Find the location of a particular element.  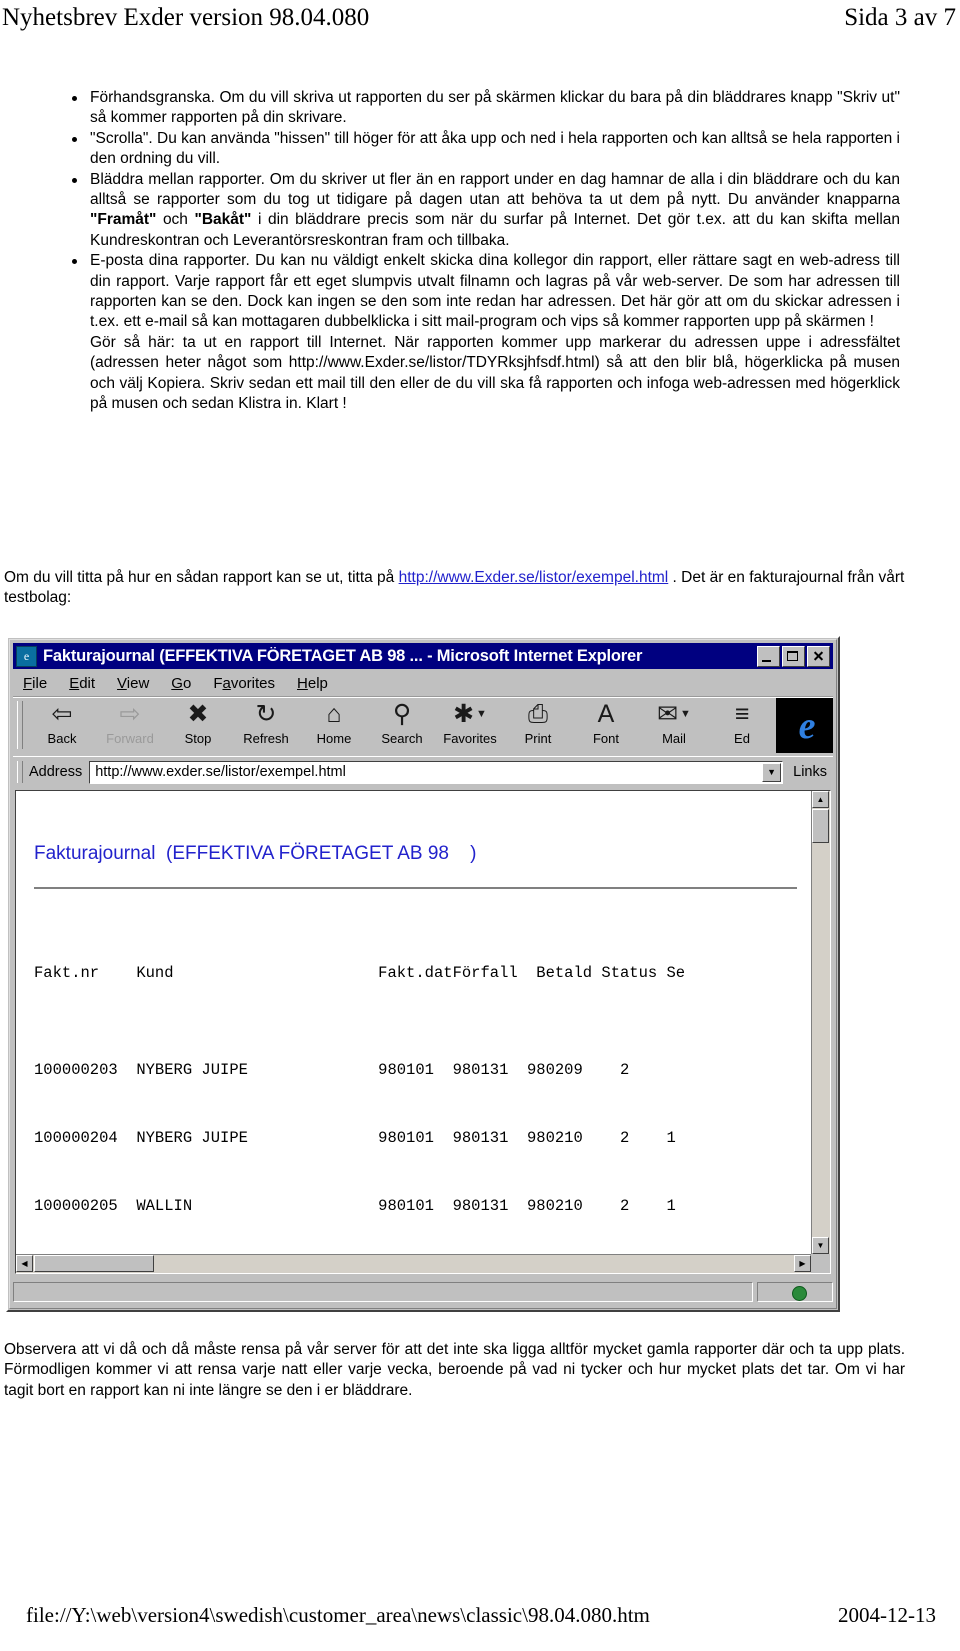

close-button is located at coordinates (818, 656).